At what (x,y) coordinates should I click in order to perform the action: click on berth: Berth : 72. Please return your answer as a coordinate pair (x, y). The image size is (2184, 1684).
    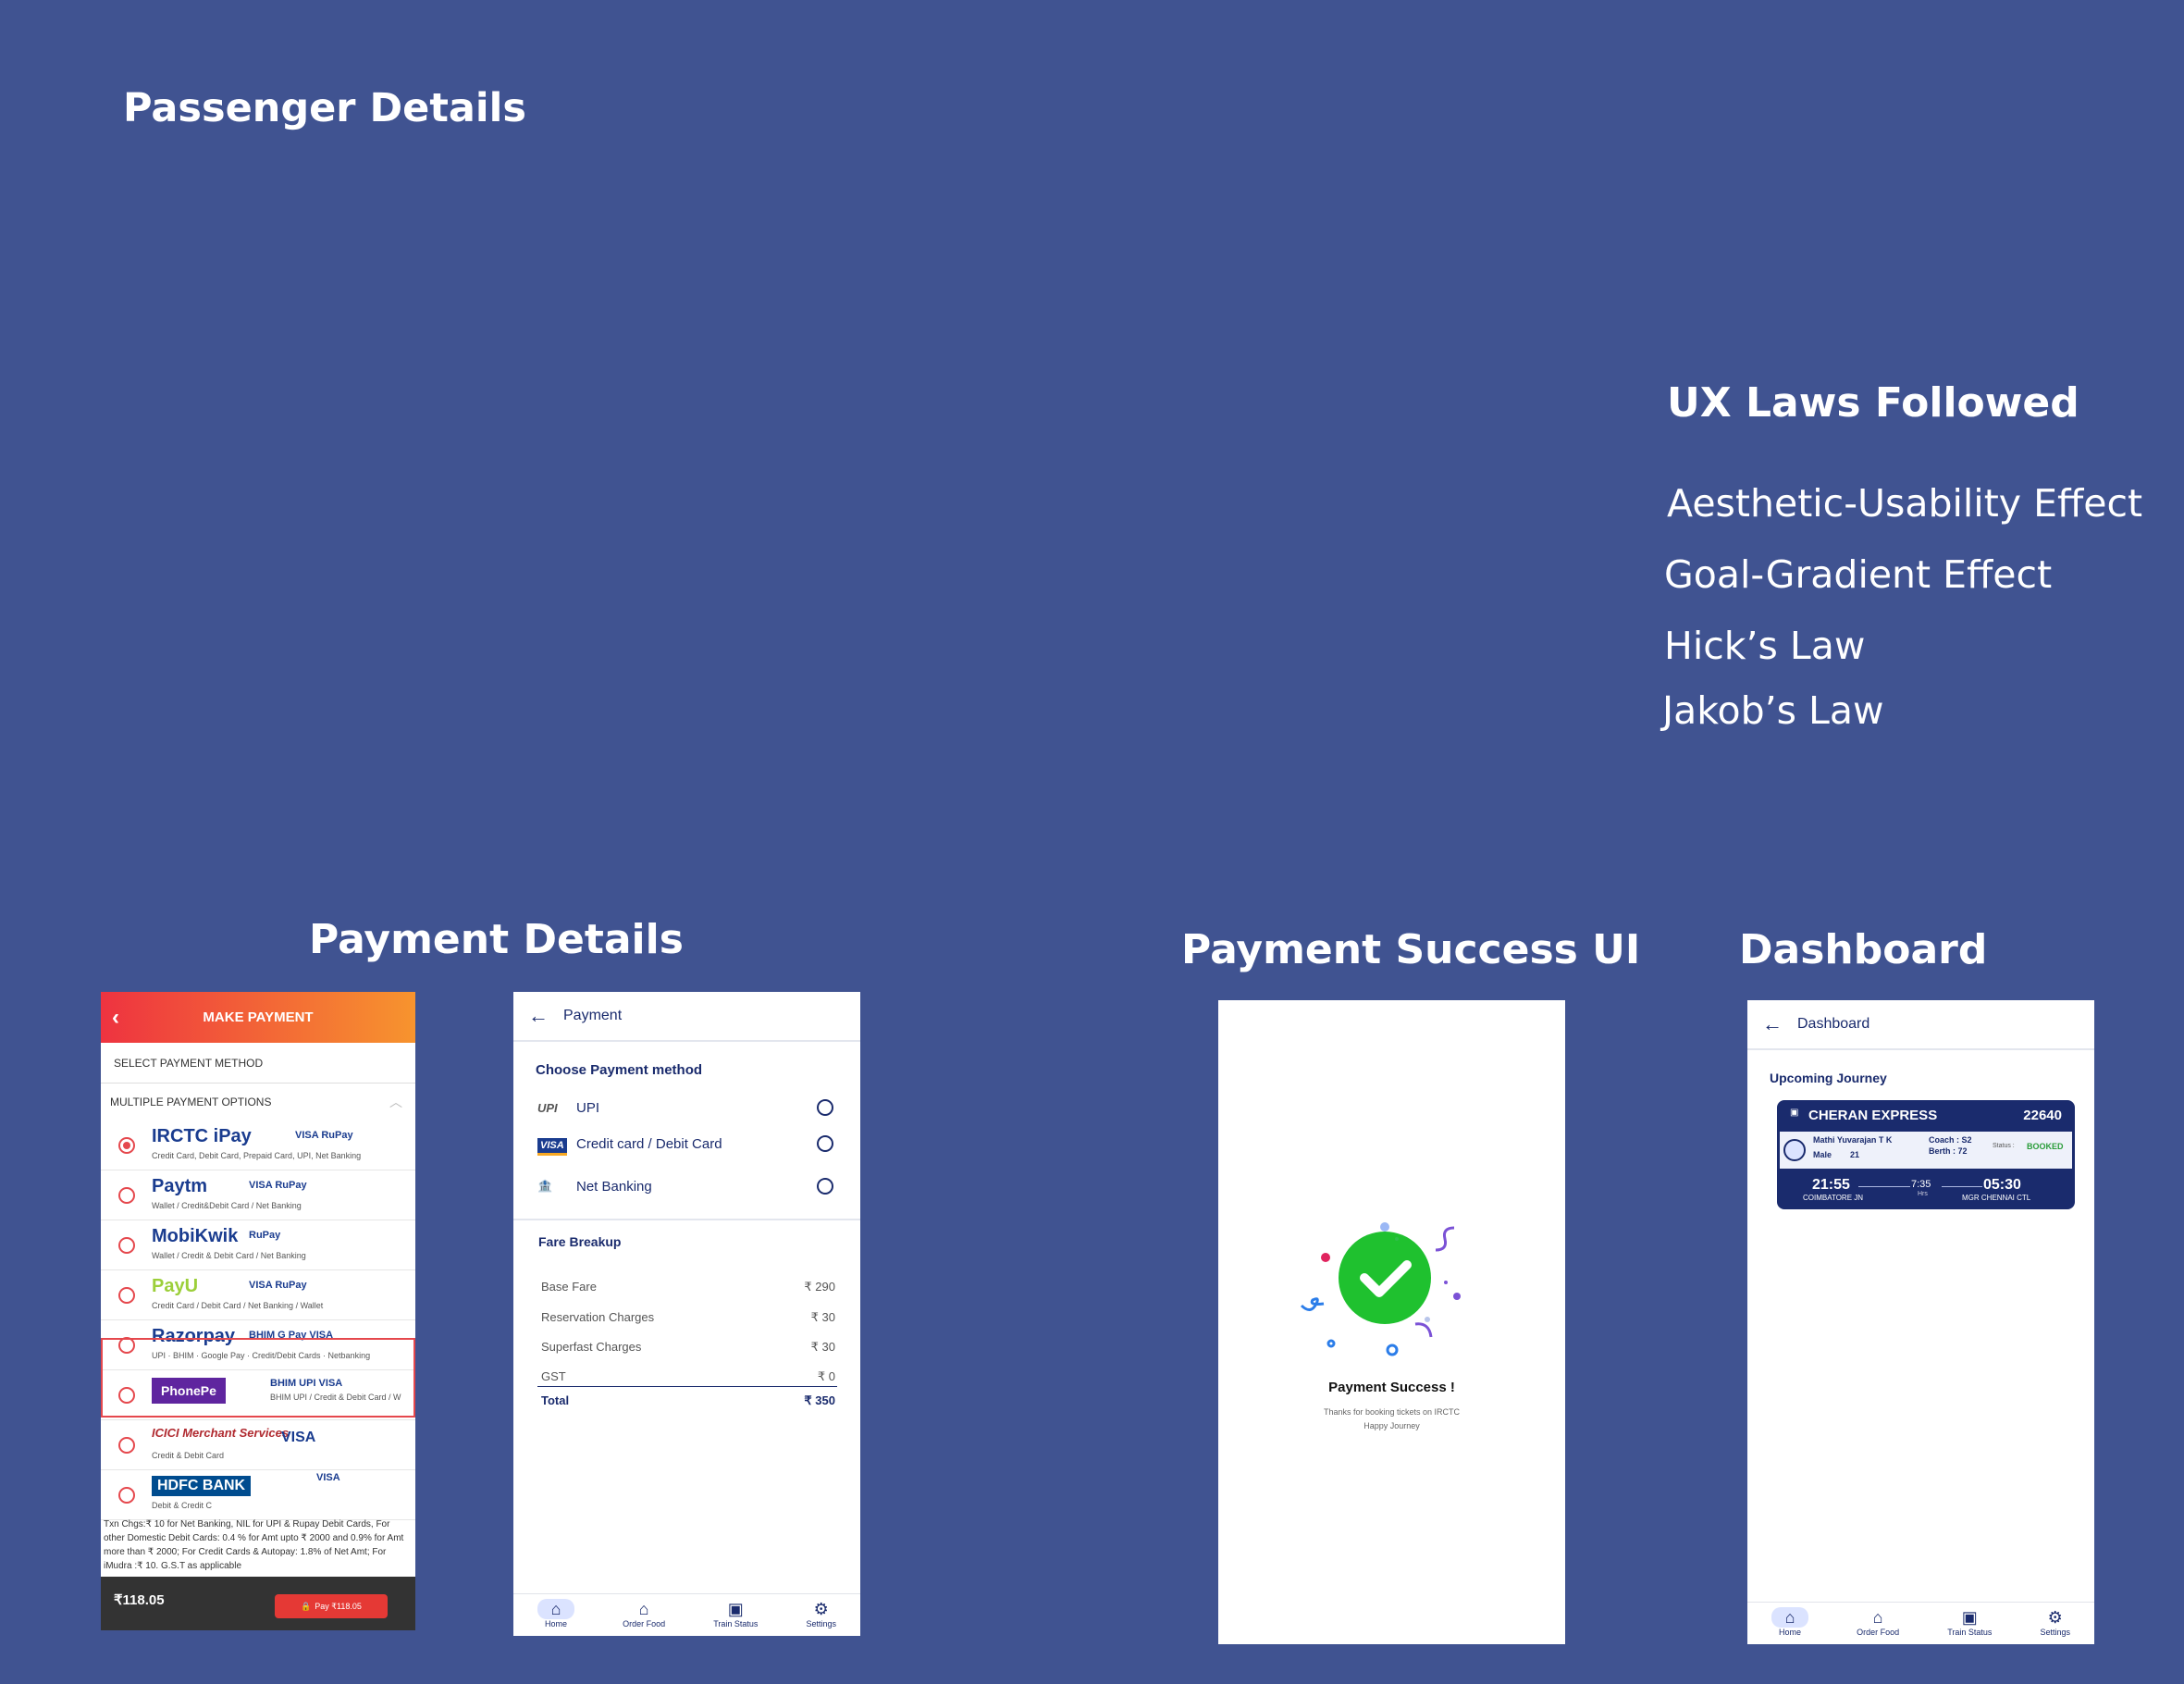
    Looking at the image, I should click on (1948, 1151).